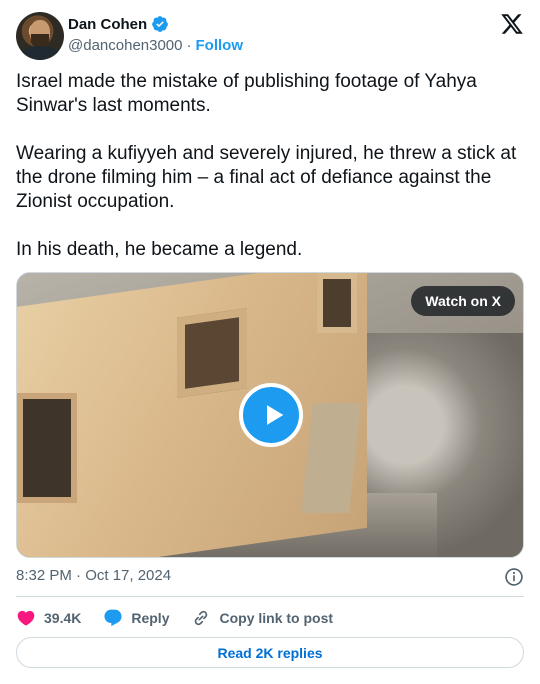  What do you see at coordinates (514, 577) in the screenshot?
I see `info-icon` at bounding box center [514, 577].